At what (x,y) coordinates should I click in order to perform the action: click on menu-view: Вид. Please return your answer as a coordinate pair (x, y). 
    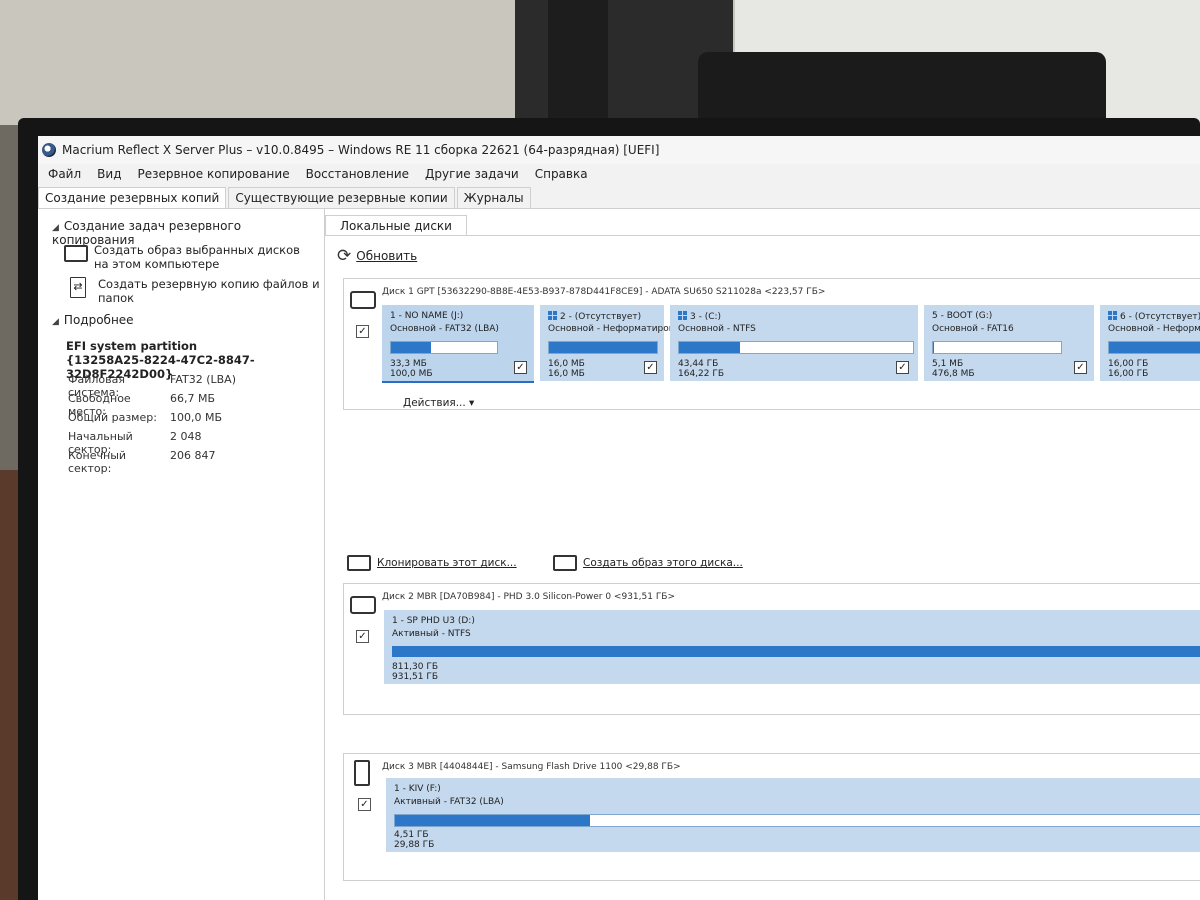
    Looking at the image, I should click on (109, 174).